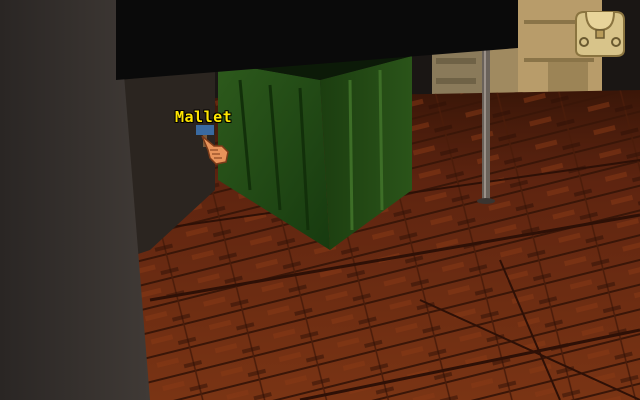 The height and width of the screenshot is (400, 640). I want to click on pointing-hand-icon, so click(215, 150).